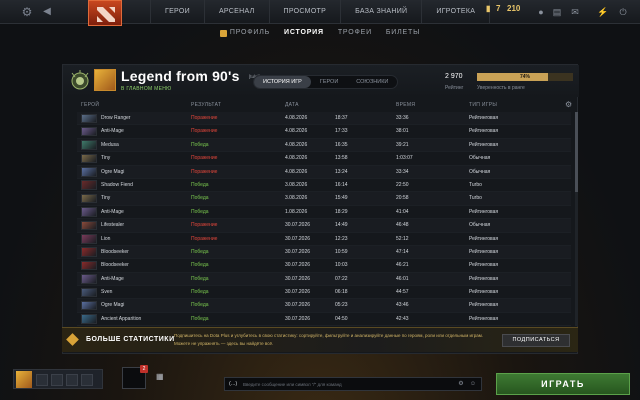 This screenshot has width=640, height=400. Describe the element at coordinates (304, 12) in the screenshot. I see `nav-watch: ПРОСМОТР` at that location.